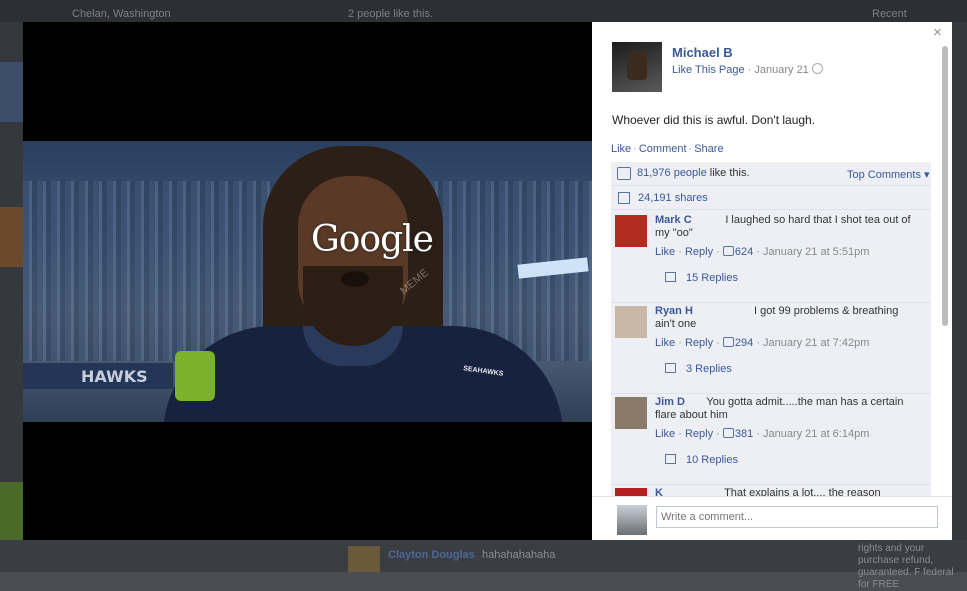  What do you see at coordinates (888, 174) in the screenshot?
I see `top-comments-dropdown: Top Comments ▾` at bounding box center [888, 174].